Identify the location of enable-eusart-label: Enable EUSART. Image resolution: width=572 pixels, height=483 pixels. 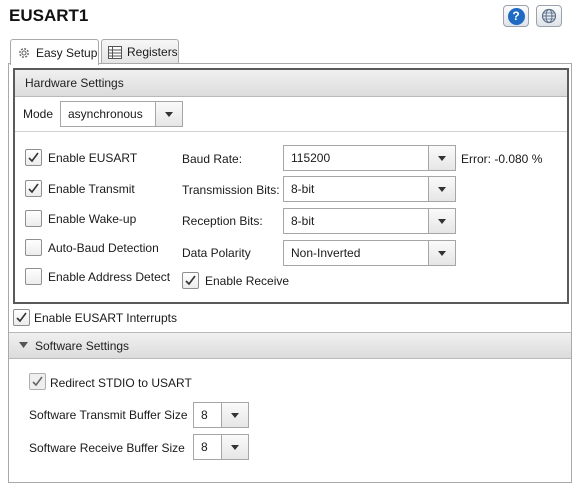
(93, 158).